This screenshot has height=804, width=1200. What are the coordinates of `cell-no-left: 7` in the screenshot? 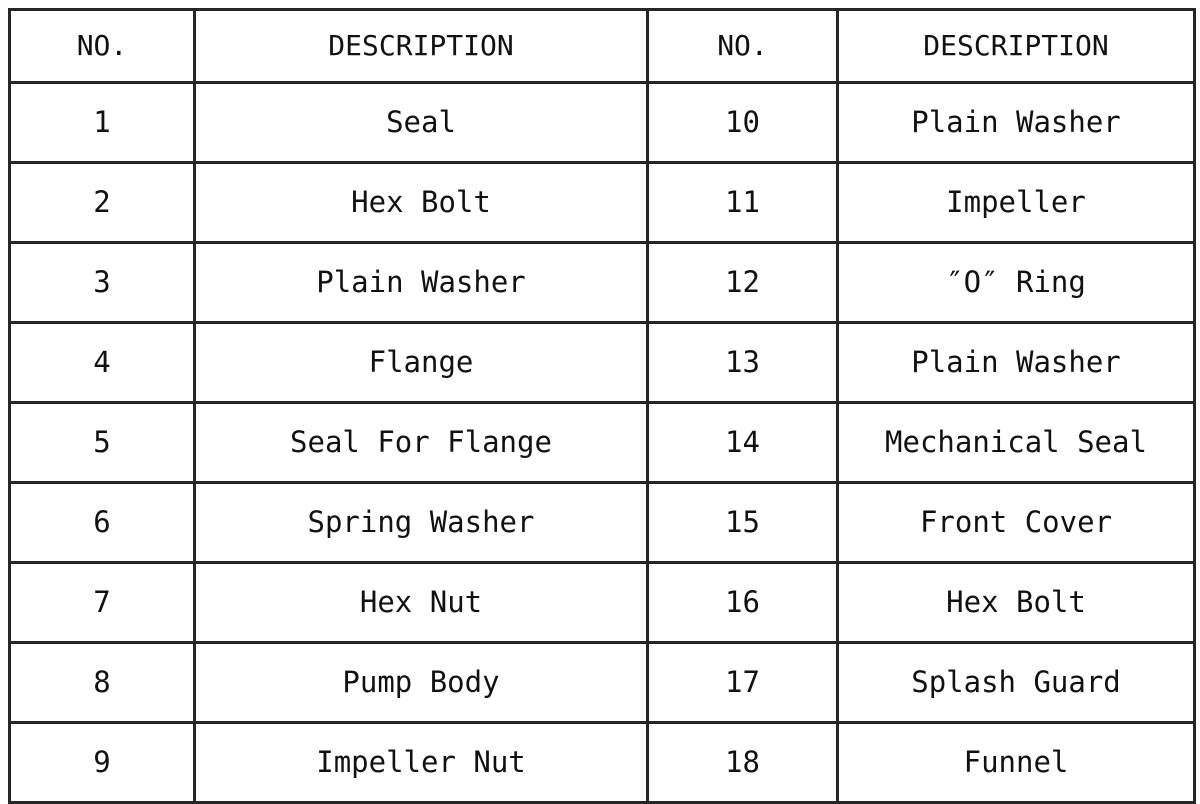 It's located at (102, 602).